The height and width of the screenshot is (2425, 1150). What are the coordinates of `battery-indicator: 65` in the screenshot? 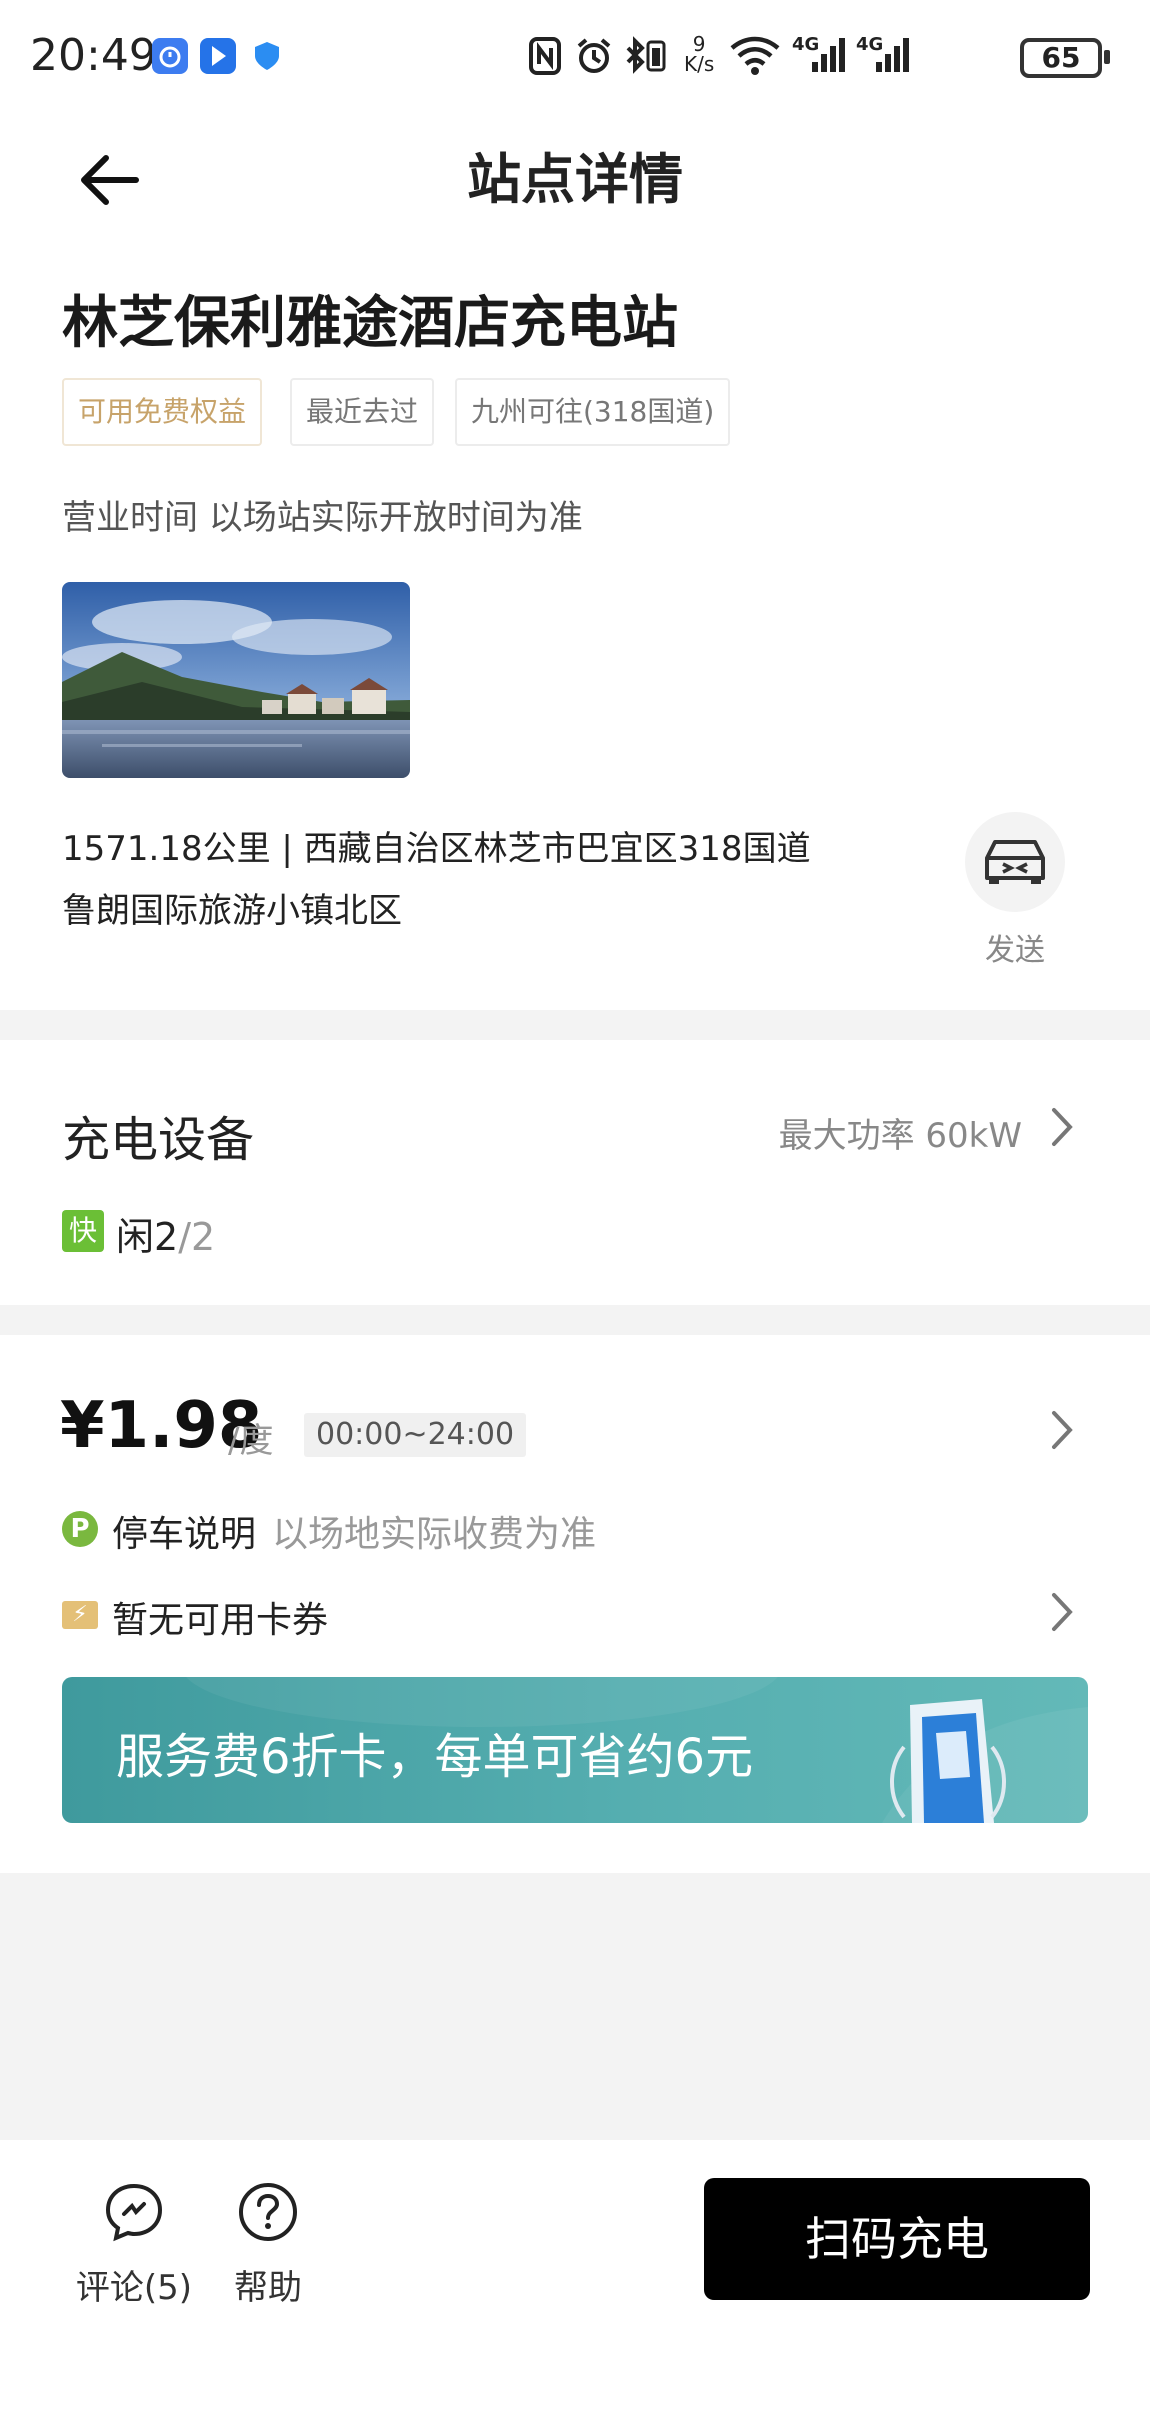 It's located at (1061, 58).